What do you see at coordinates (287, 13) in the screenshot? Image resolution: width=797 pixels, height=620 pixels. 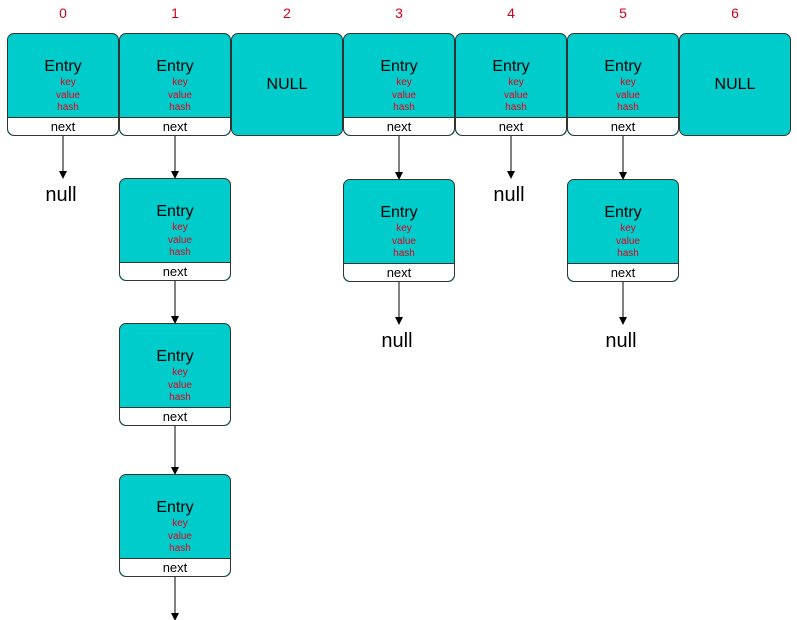 I see `bucket-index: 2` at bounding box center [287, 13].